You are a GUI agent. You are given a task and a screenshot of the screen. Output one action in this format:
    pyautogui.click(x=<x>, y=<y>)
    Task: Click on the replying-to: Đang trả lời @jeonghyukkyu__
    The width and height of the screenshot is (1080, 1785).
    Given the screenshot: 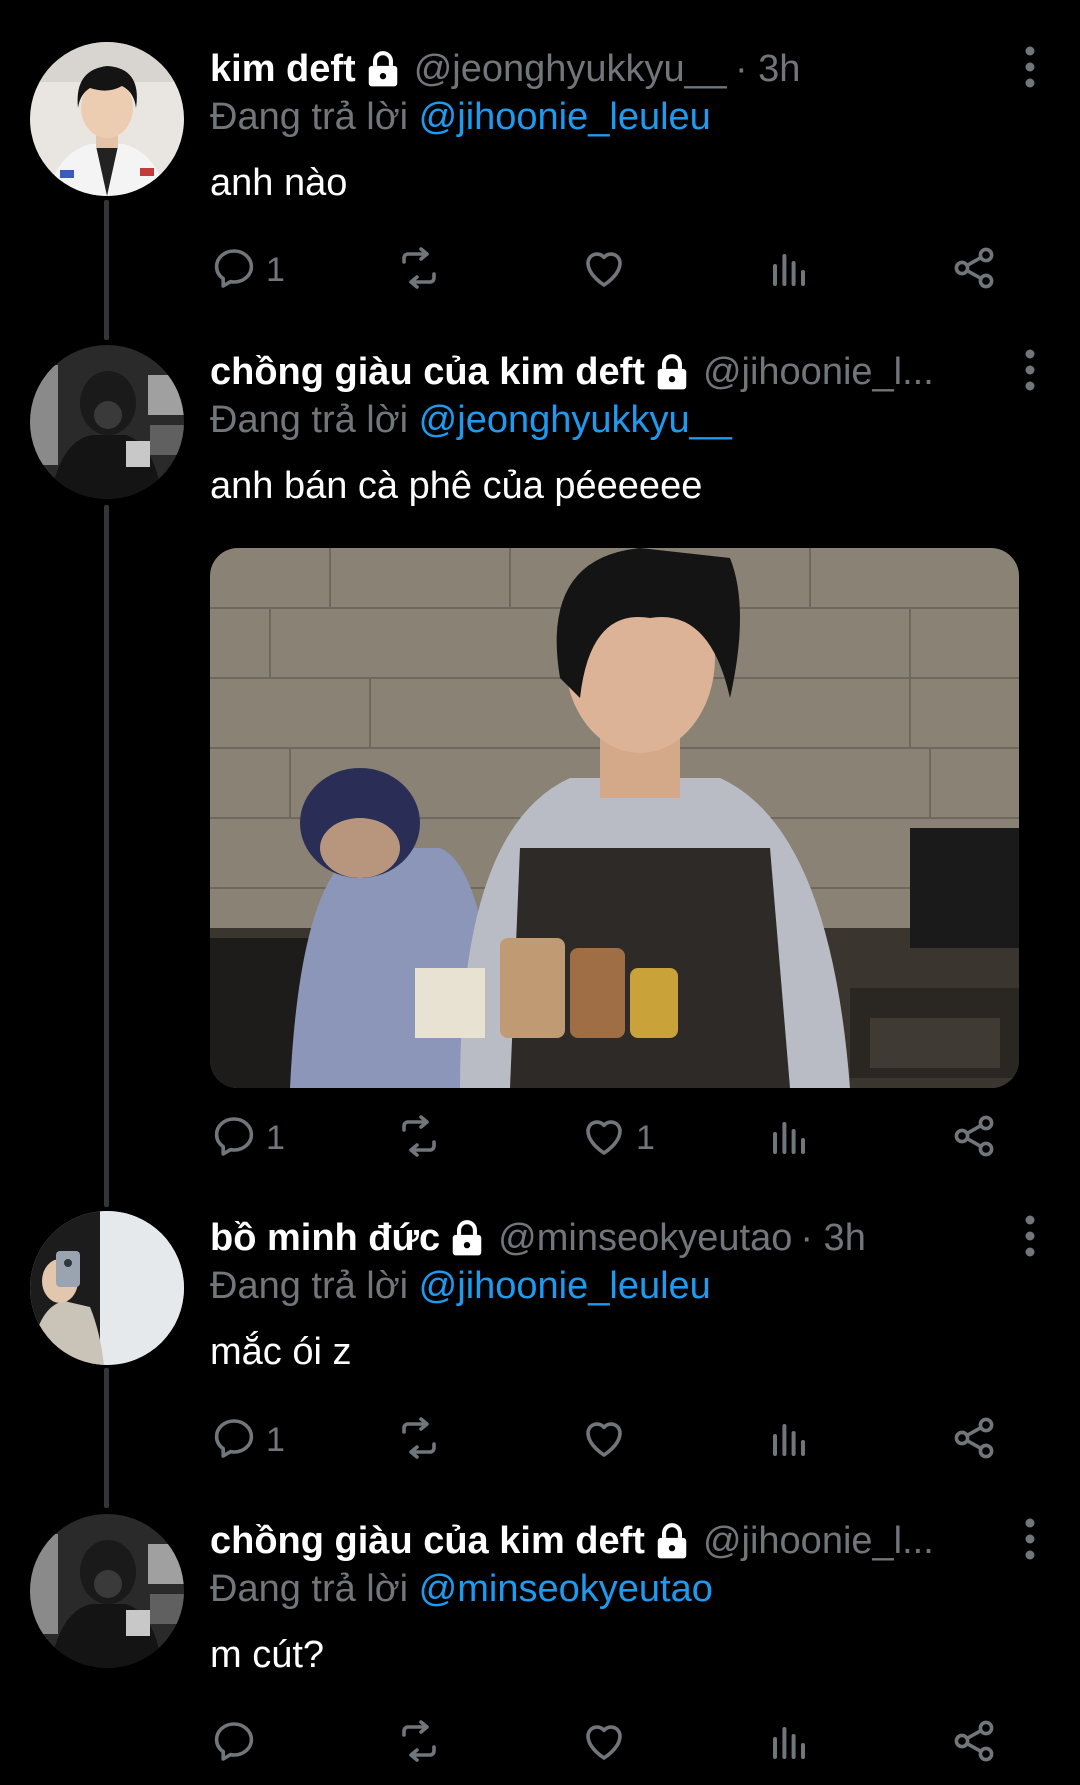 What is the action you would take?
    pyautogui.click(x=625, y=420)
    